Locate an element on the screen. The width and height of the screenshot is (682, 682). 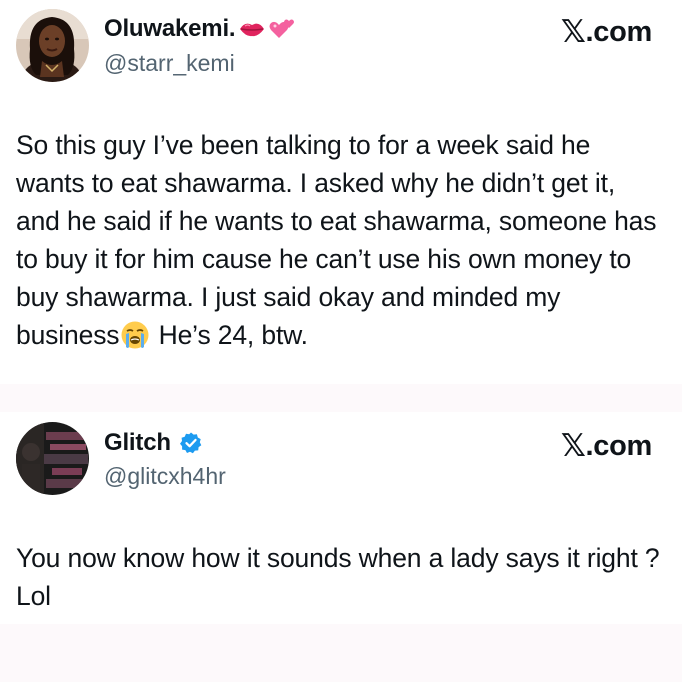
two-hearts-emoji-icon is located at coordinates (282, 28).